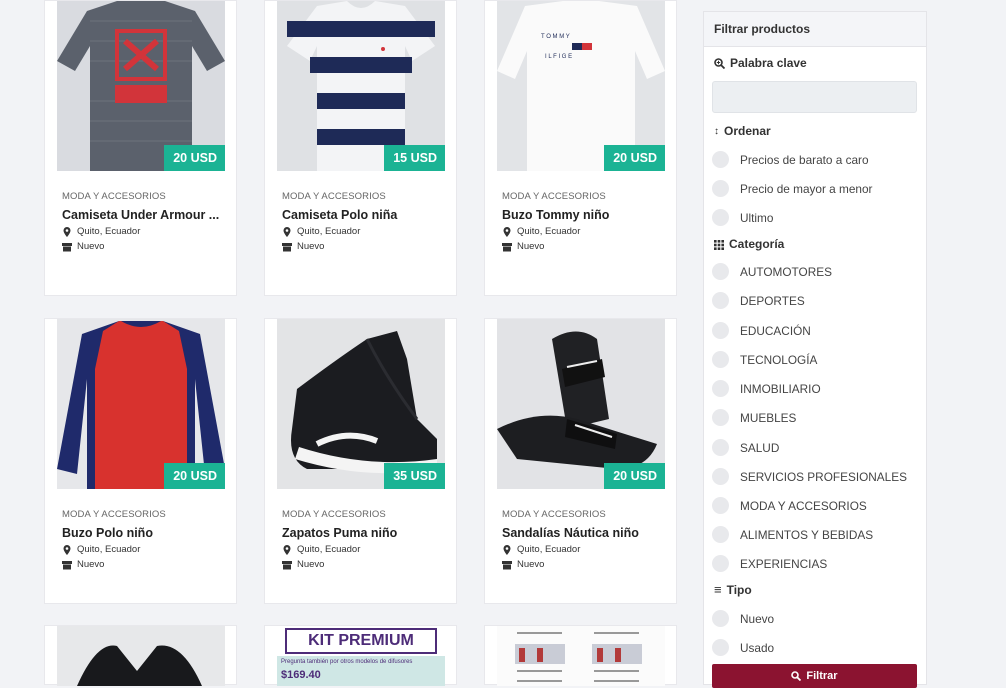 This screenshot has height=688, width=1006. What do you see at coordinates (367, 215) in the screenshot?
I see `product-title: Camiseta Polo niña` at bounding box center [367, 215].